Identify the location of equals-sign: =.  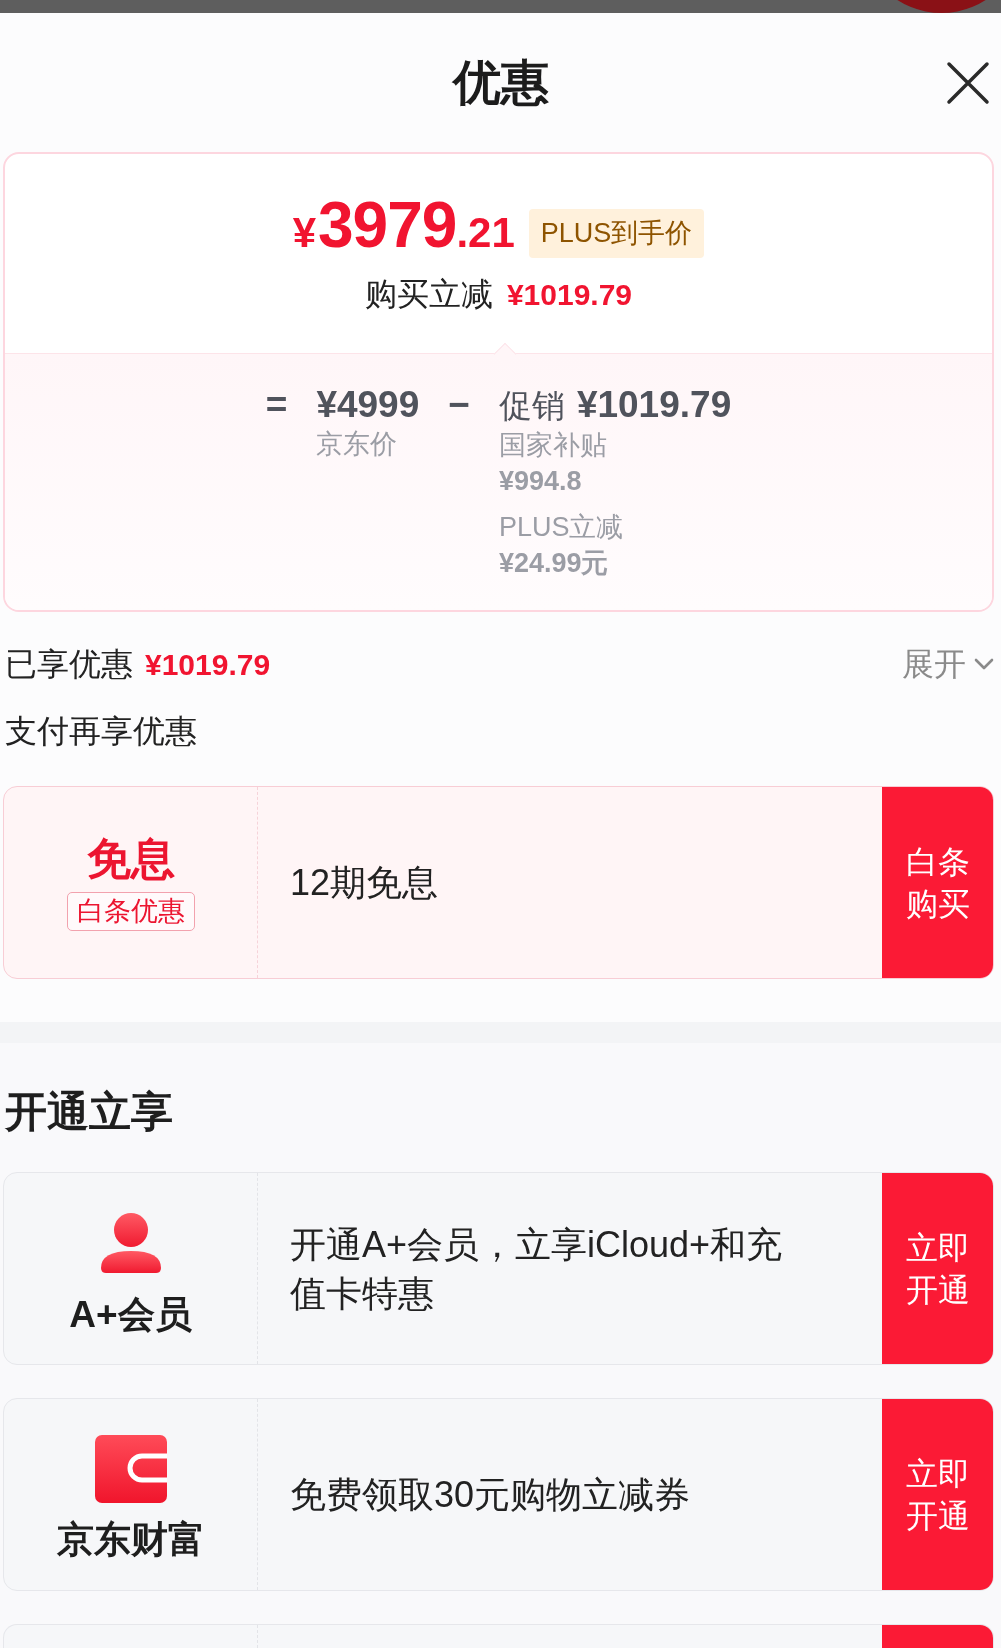
(276, 405).